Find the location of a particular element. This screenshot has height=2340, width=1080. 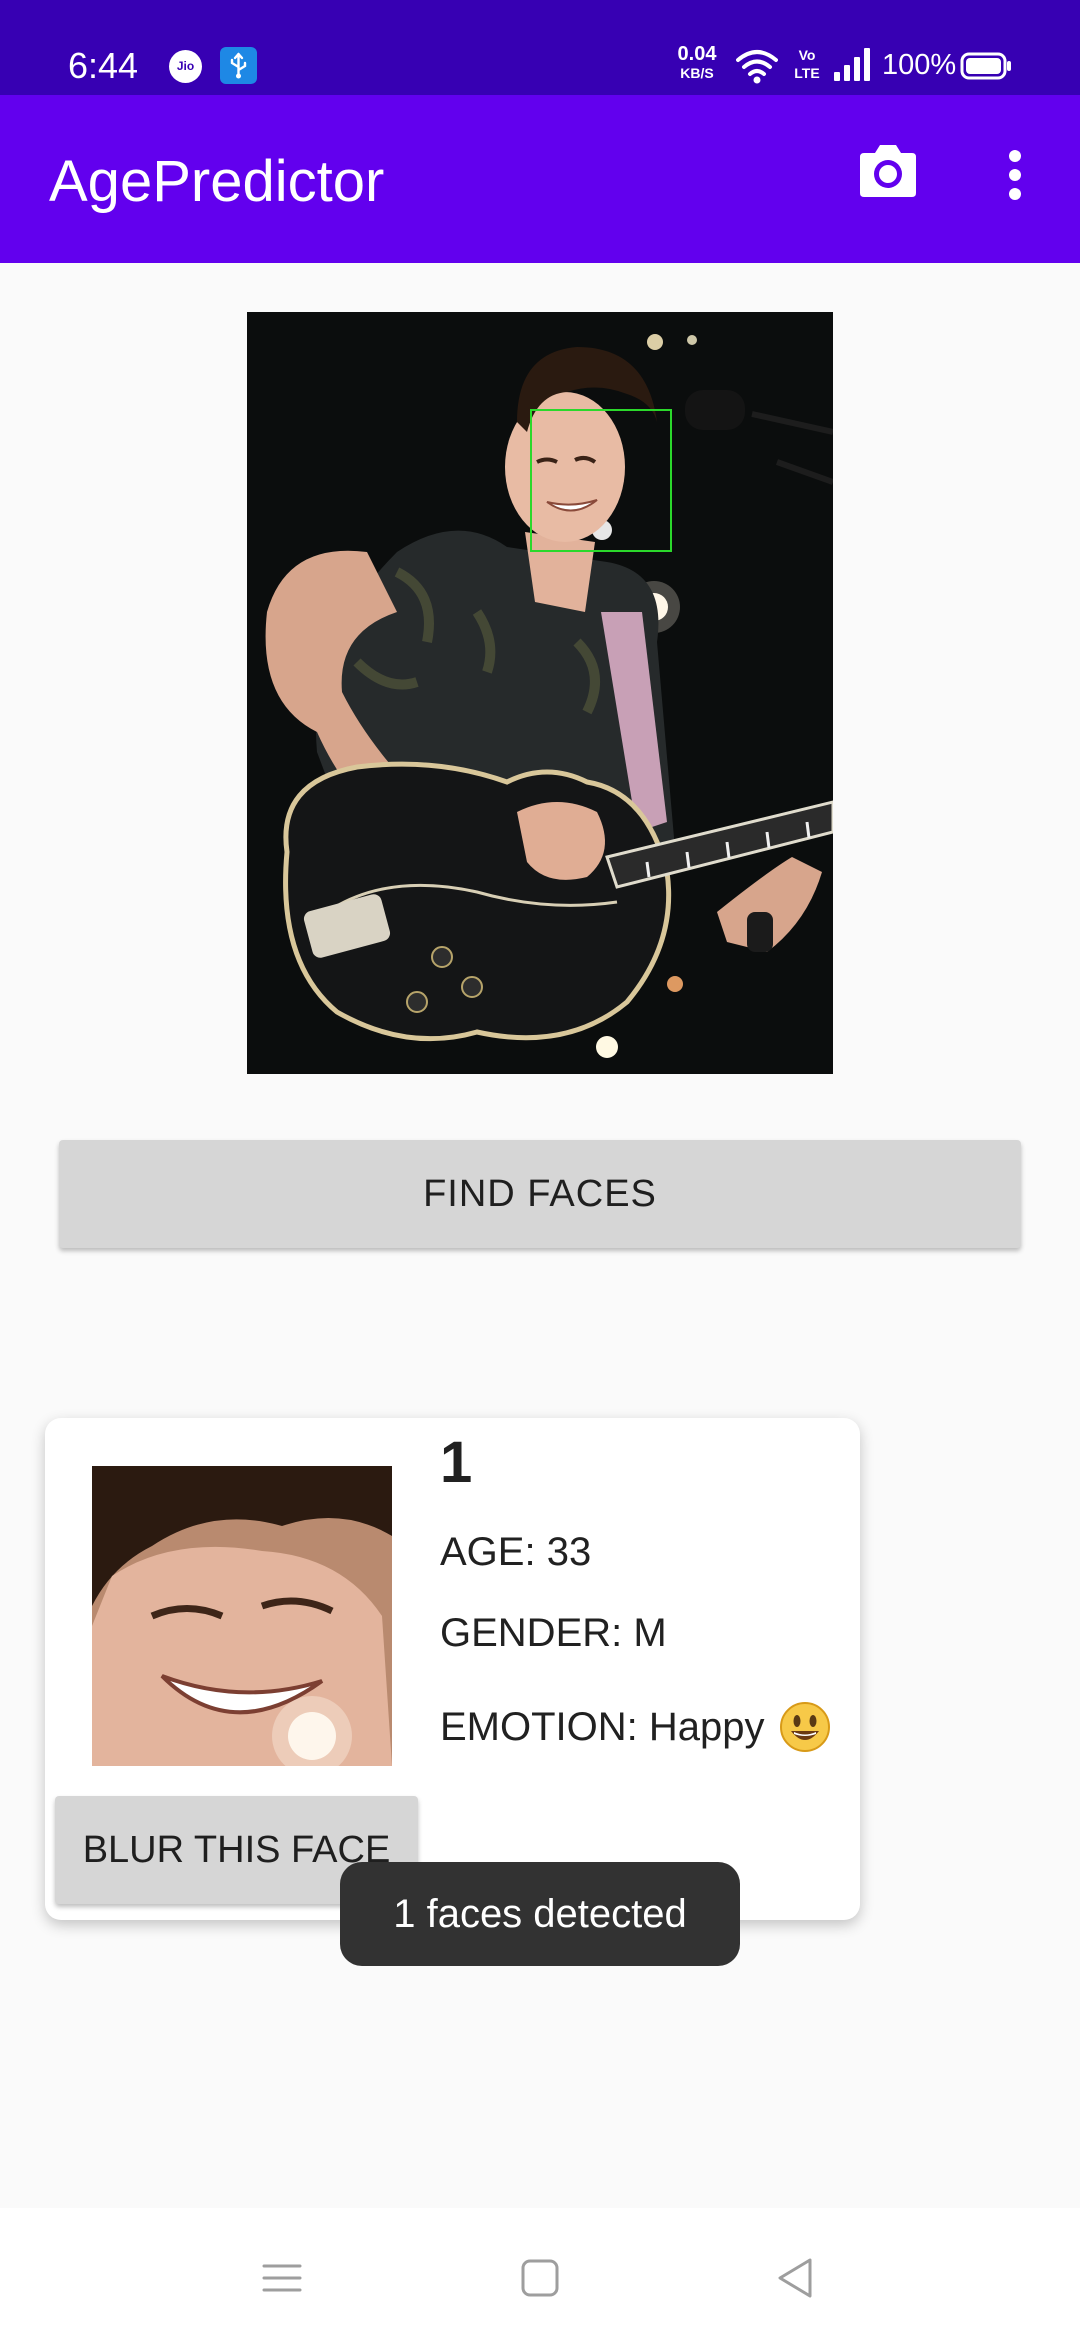

navigation-bar is located at coordinates (540, 2274).